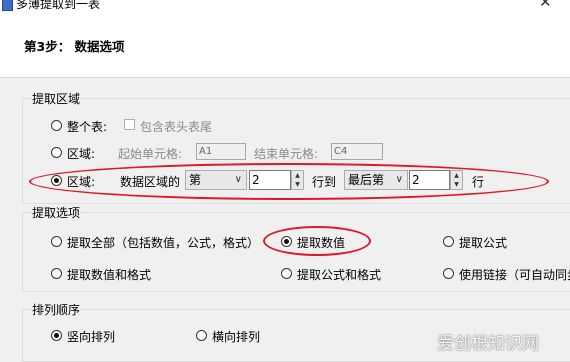  What do you see at coordinates (488, 344) in the screenshot?
I see `watermark-text: 爱创根知识网` at bounding box center [488, 344].